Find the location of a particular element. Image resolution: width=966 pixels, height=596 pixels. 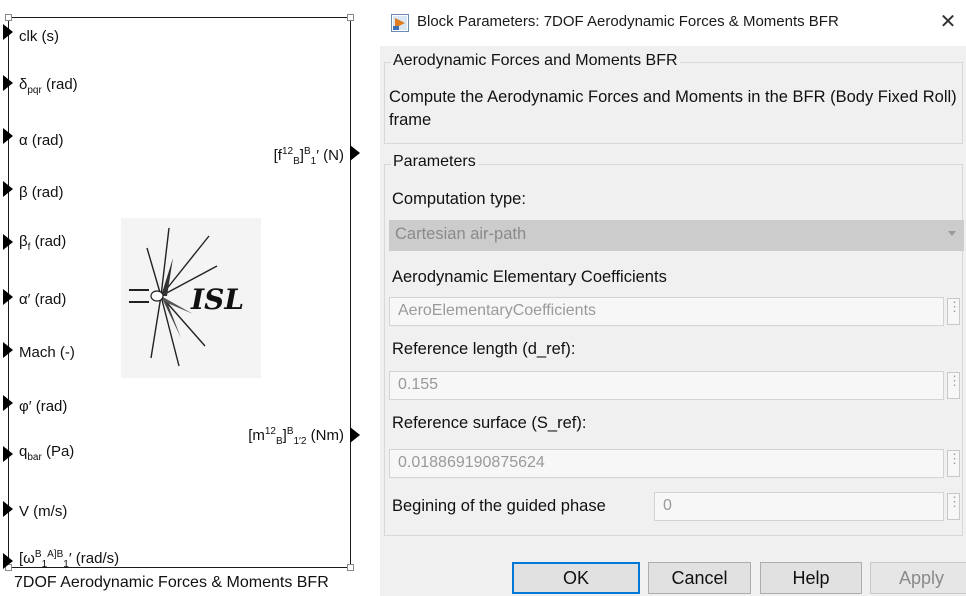

isl-logo: ISL is located at coordinates (191, 298).